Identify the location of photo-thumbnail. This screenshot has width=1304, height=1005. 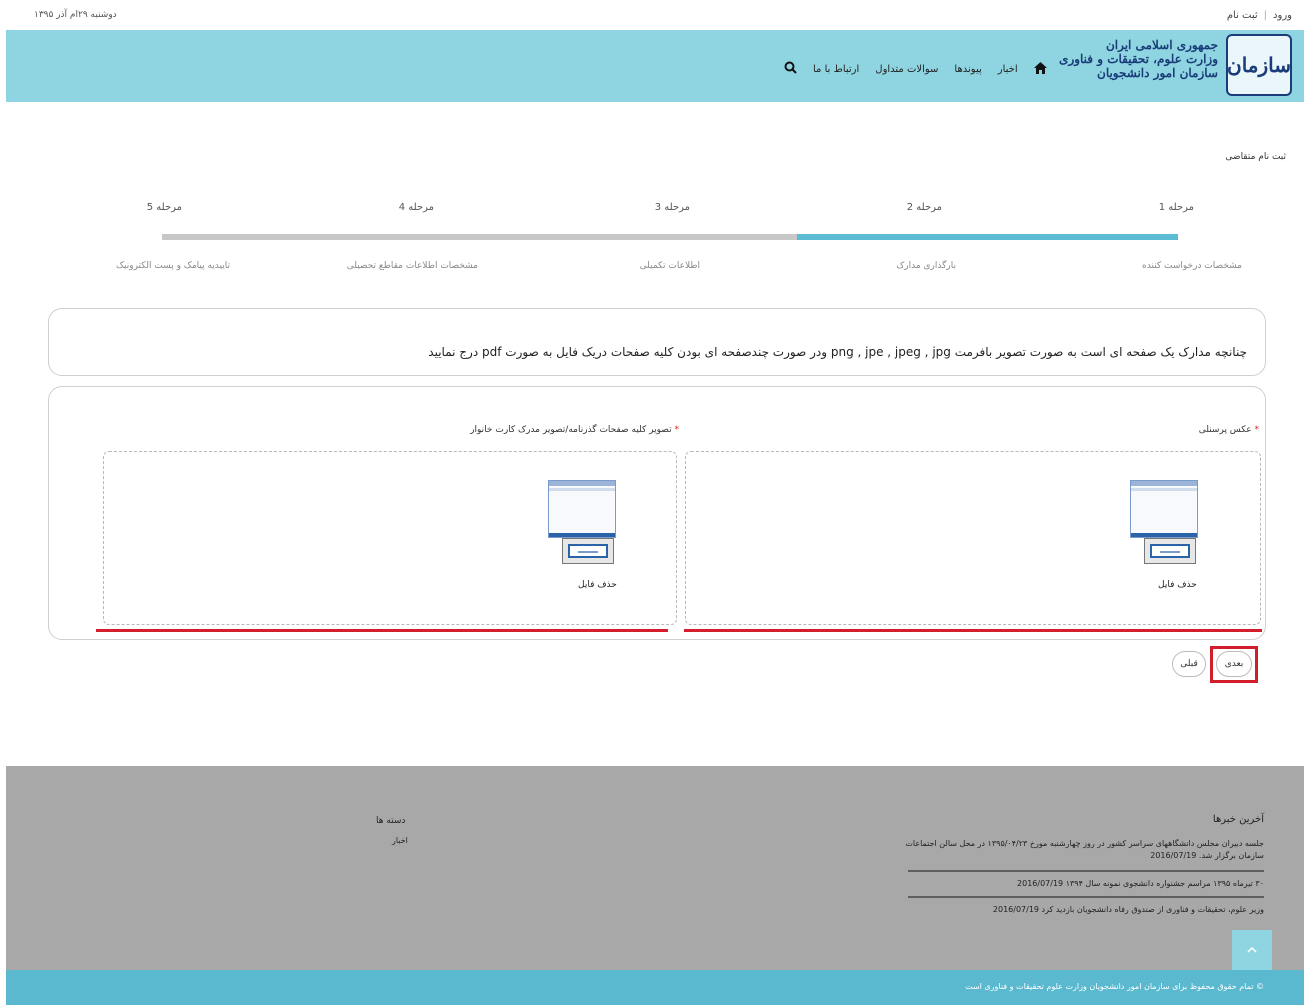
(1164, 527).